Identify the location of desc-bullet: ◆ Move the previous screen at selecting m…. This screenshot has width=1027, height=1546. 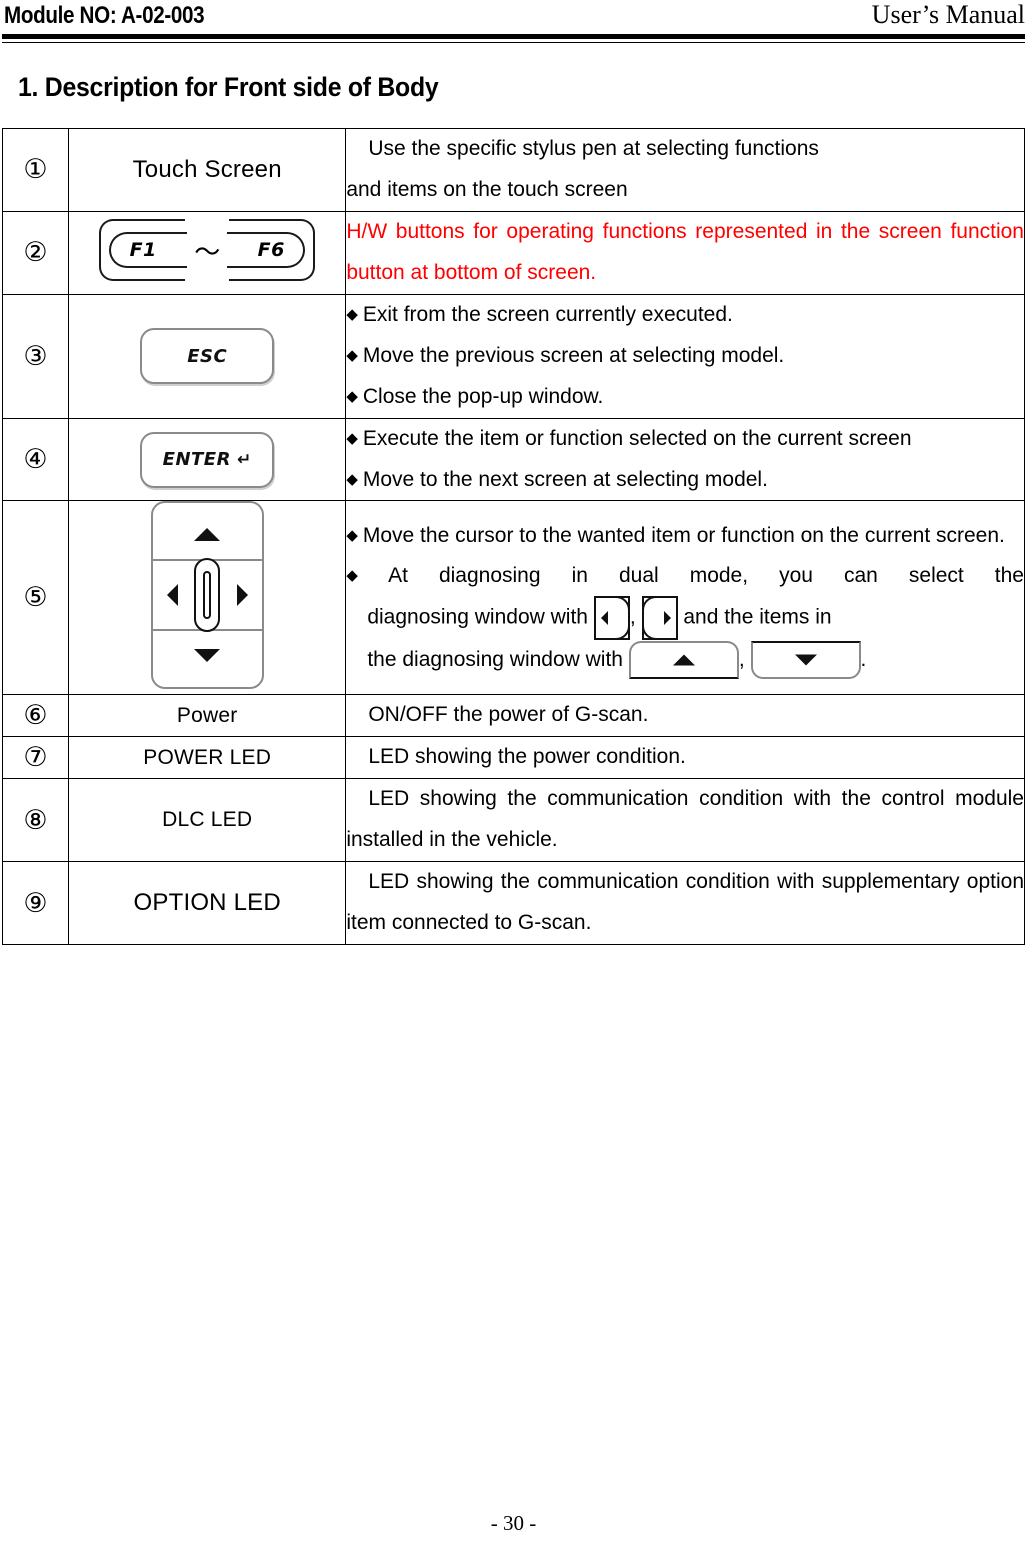
(565, 355).